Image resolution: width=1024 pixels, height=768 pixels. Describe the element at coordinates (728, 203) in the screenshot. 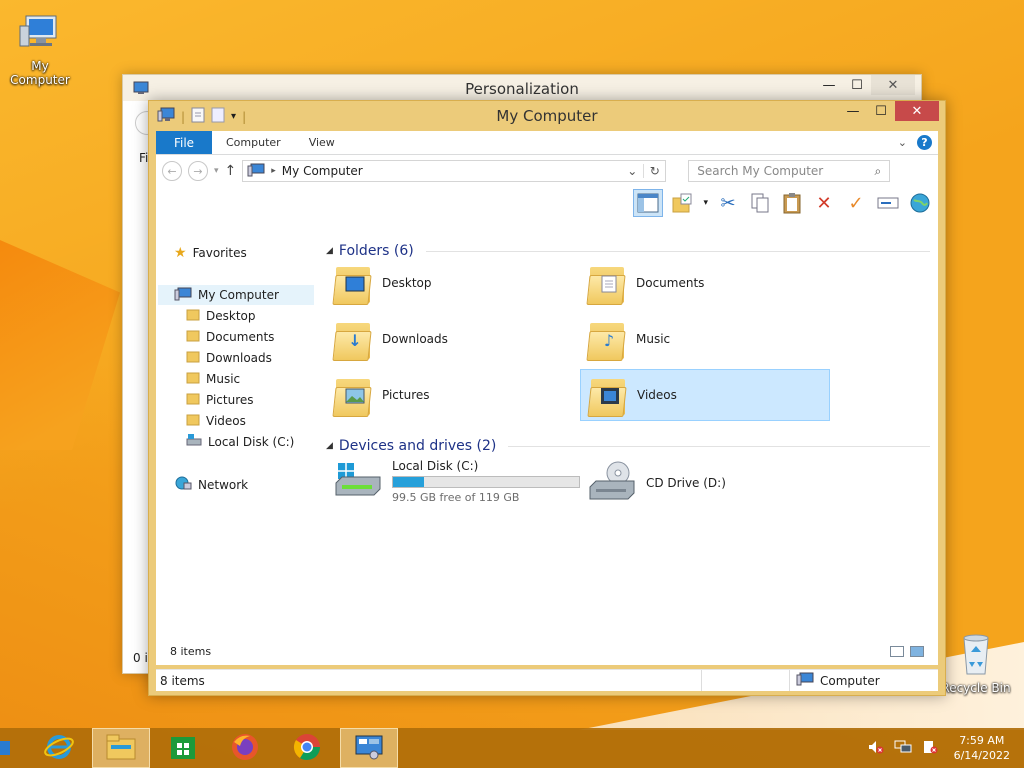

I see `cut-icon: ✂` at that location.